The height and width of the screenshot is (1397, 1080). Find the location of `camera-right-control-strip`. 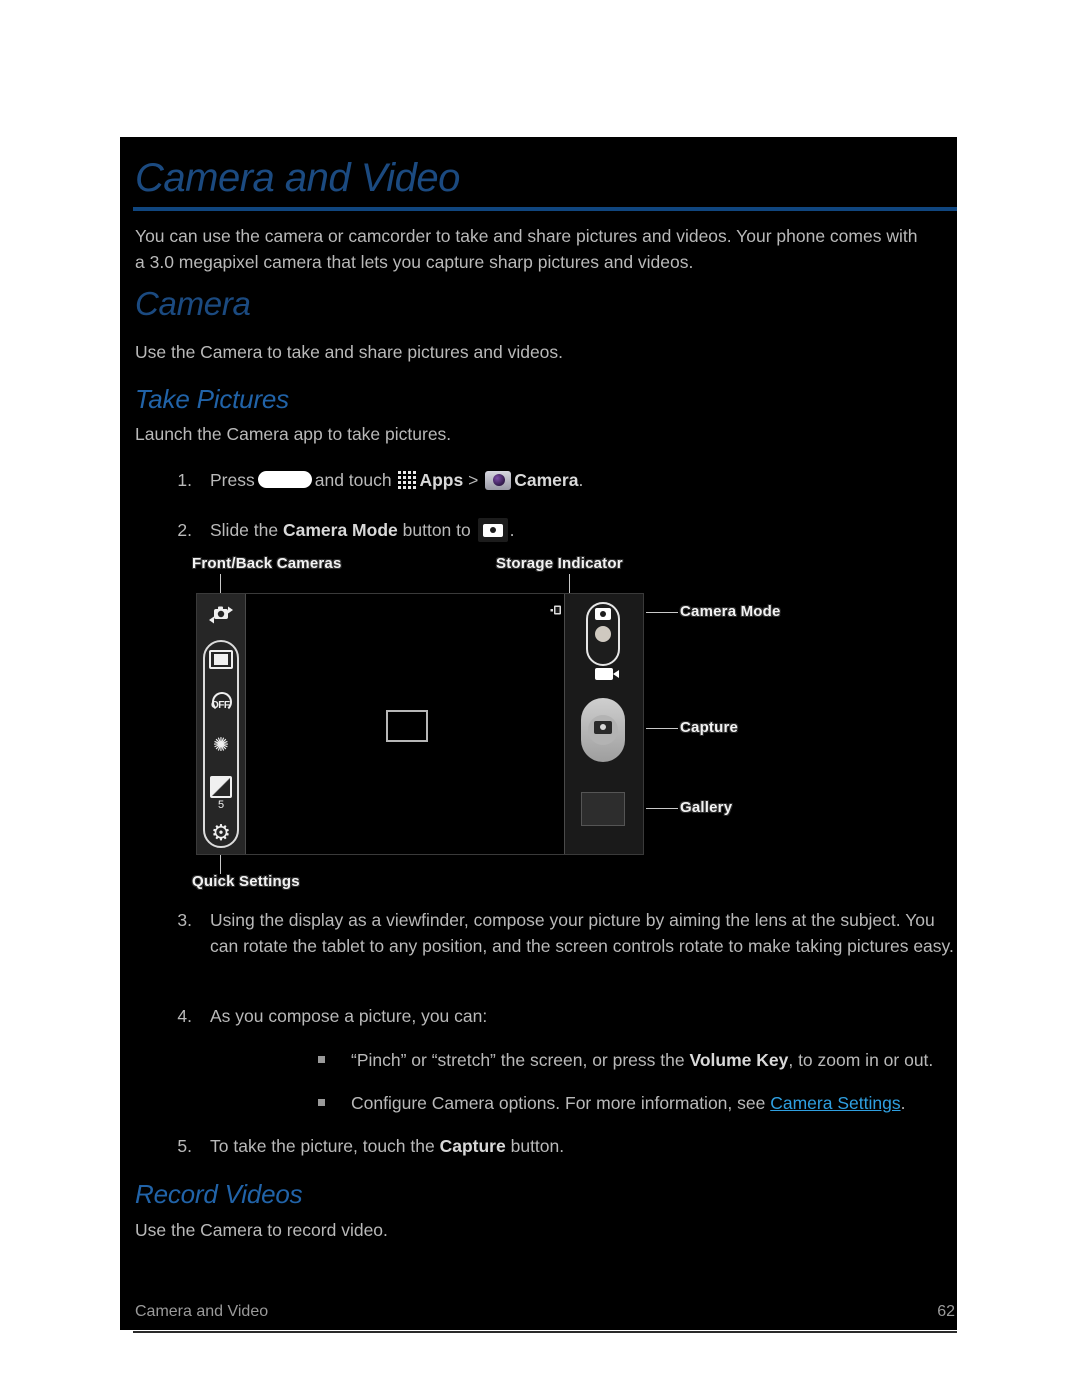

camera-right-control-strip is located at coordinates (596, 724).